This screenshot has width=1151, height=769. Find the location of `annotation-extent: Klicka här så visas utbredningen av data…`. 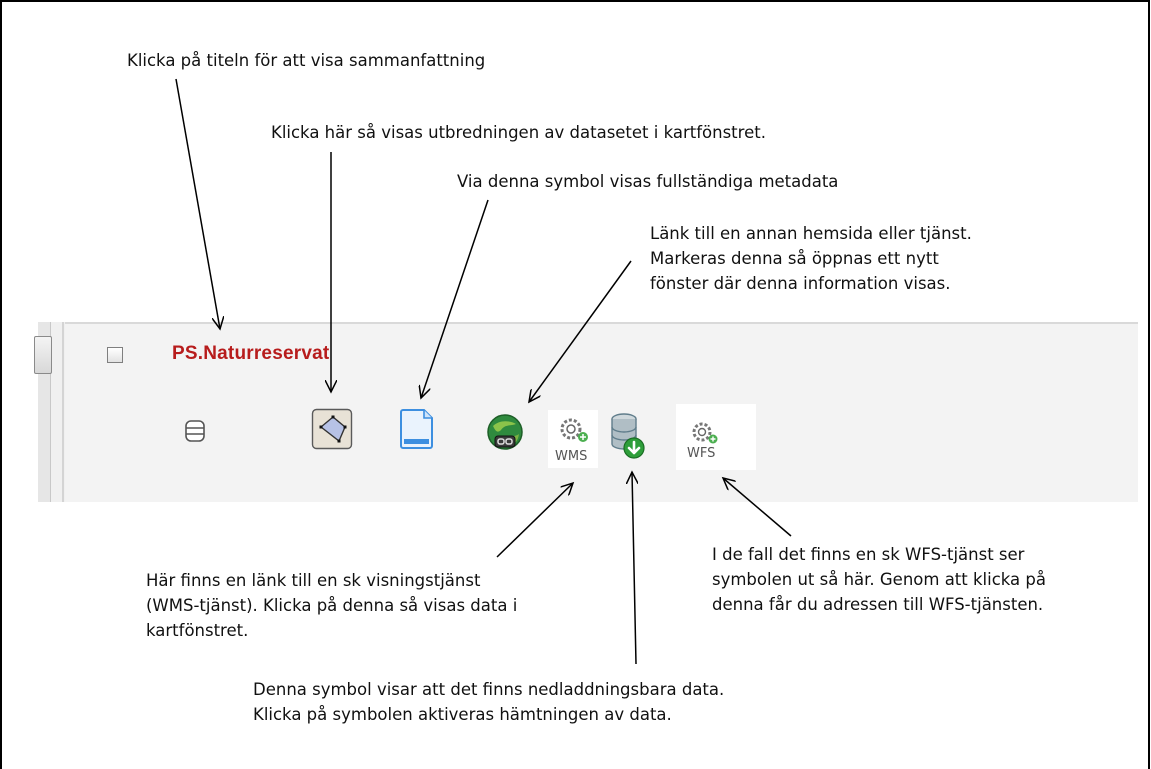

annotation-extent: Klicka här så visas utbredningen av data… is located at coordinates (518, 132).